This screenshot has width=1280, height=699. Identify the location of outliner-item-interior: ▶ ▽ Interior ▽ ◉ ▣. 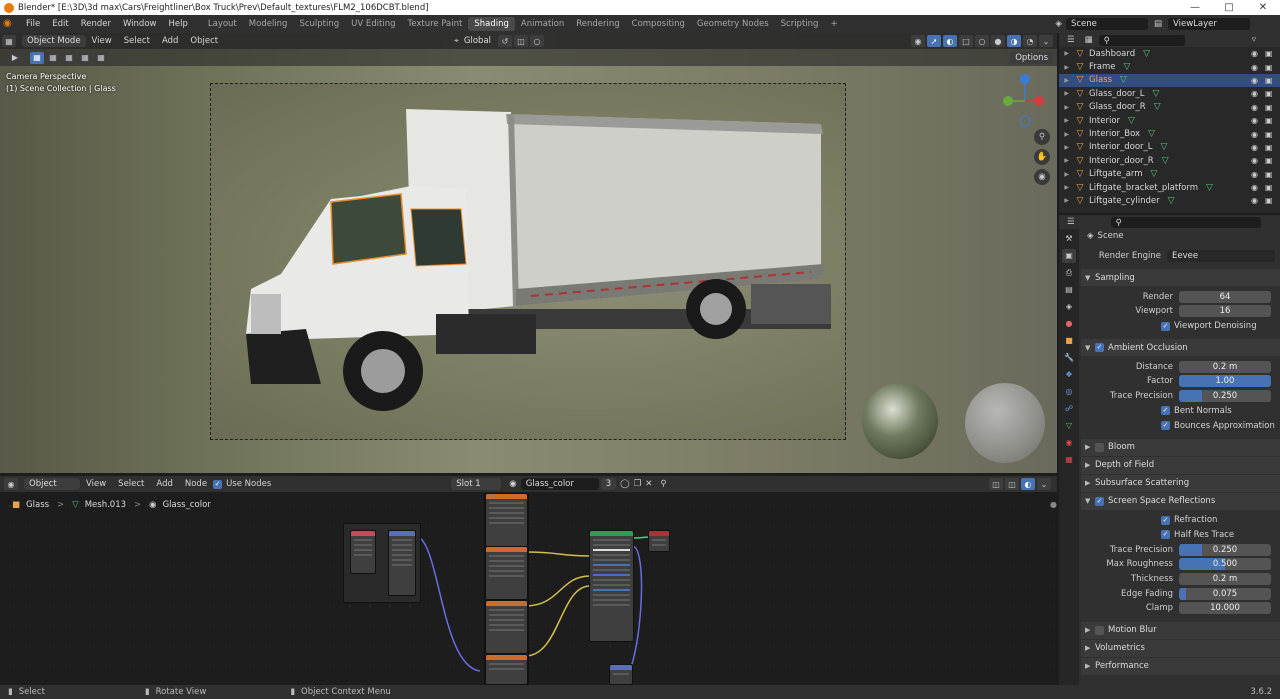
(1169, 120).